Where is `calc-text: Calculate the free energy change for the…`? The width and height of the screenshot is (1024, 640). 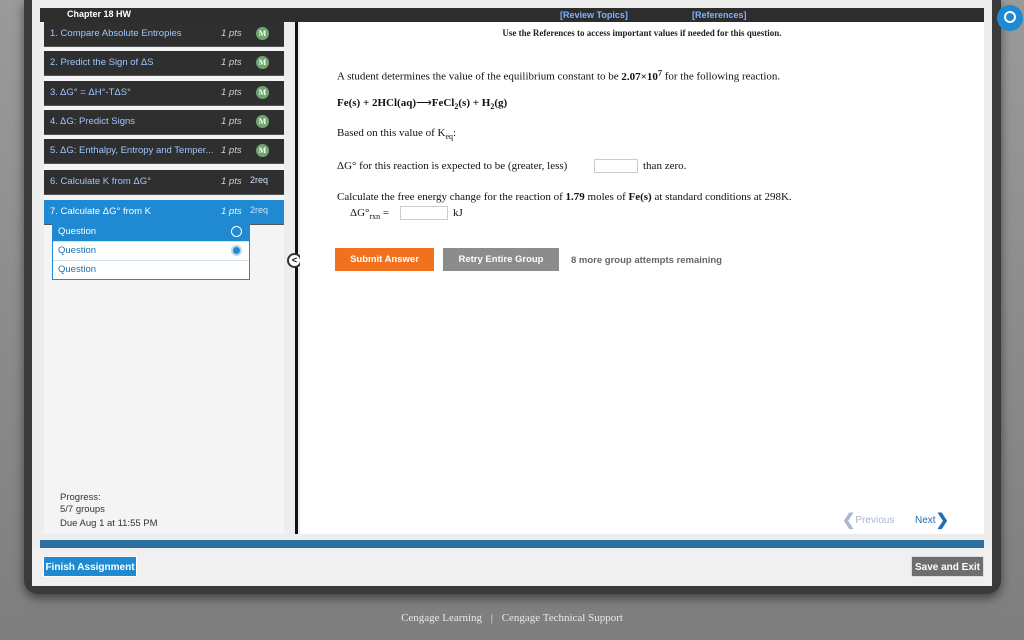 calc-text: Calculate the free energy change for the… is located at coordinates (564, 197).